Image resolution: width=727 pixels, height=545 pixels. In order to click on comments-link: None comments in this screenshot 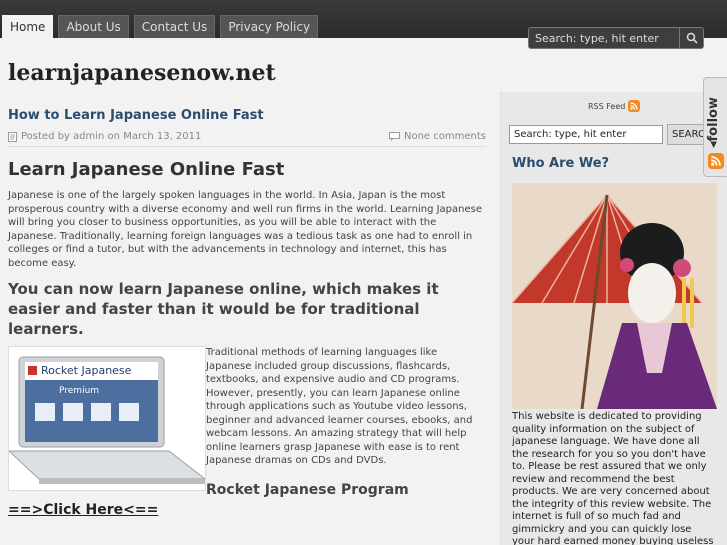, I will do `click(445, 136)`.